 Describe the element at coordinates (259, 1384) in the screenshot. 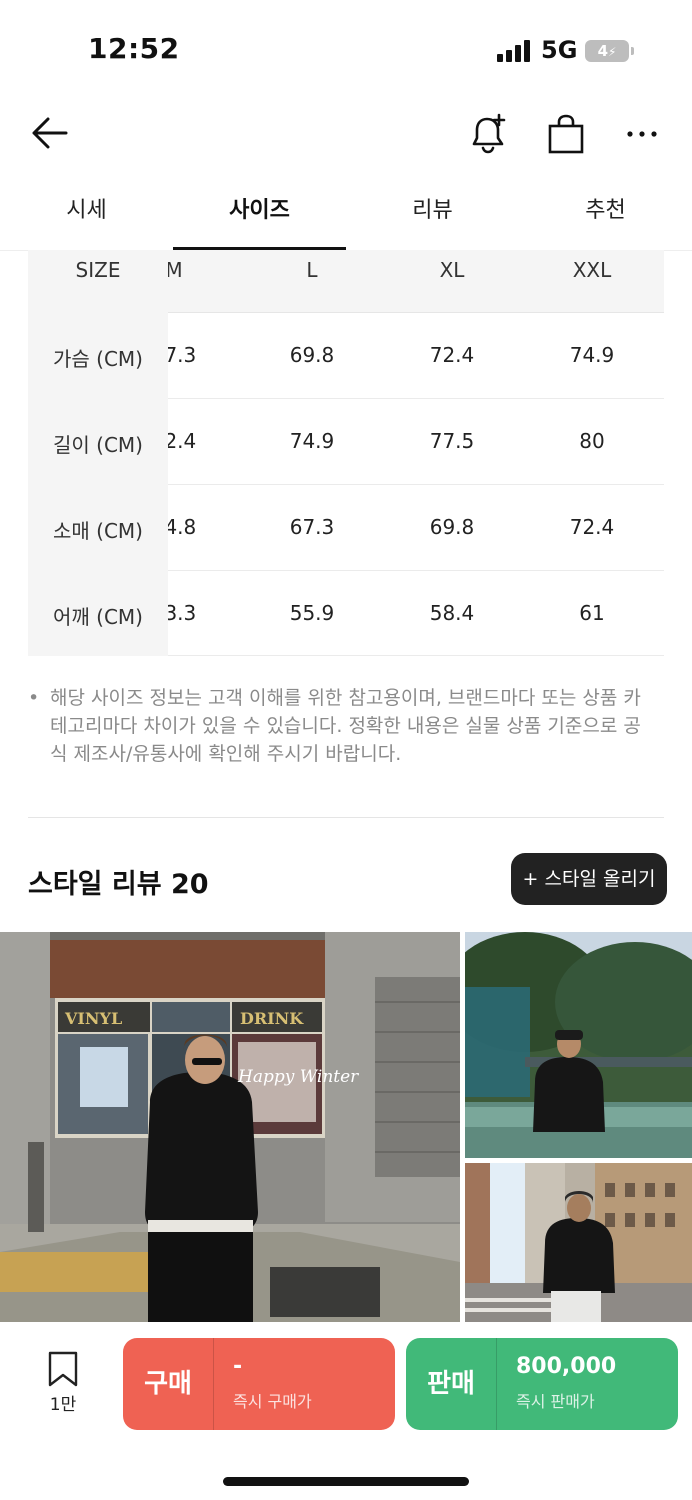

I see `buy-button: 구매 - 즉시 구매가` at that location.